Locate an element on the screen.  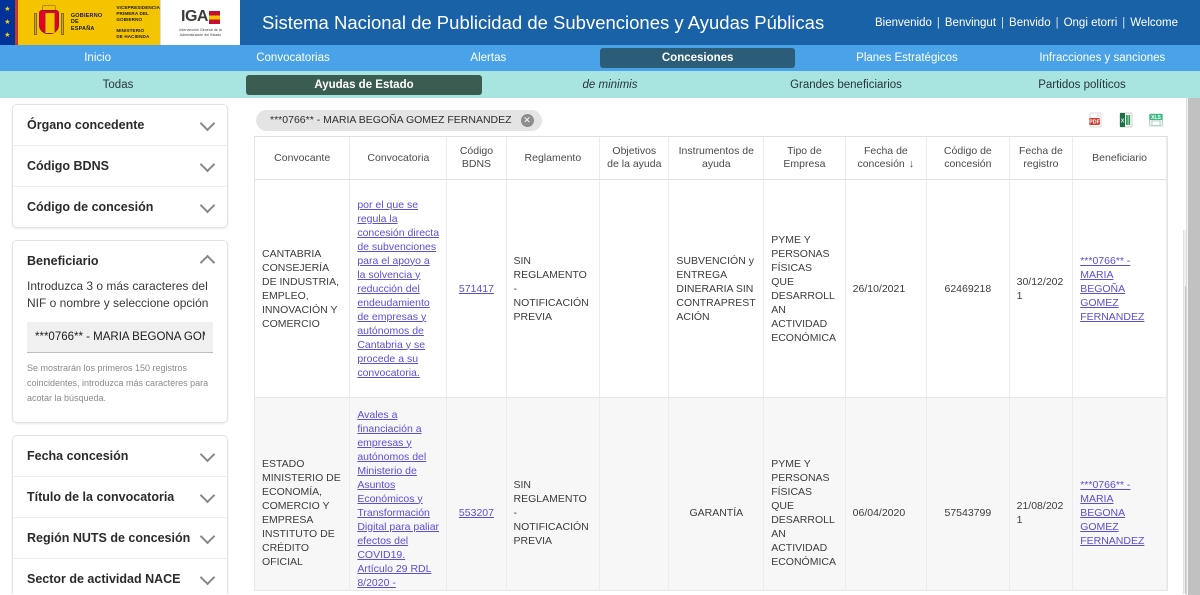
column-header-instrumentos-de-ayuda: Instrumentos de ayuda is located at coordinates (716, 158).